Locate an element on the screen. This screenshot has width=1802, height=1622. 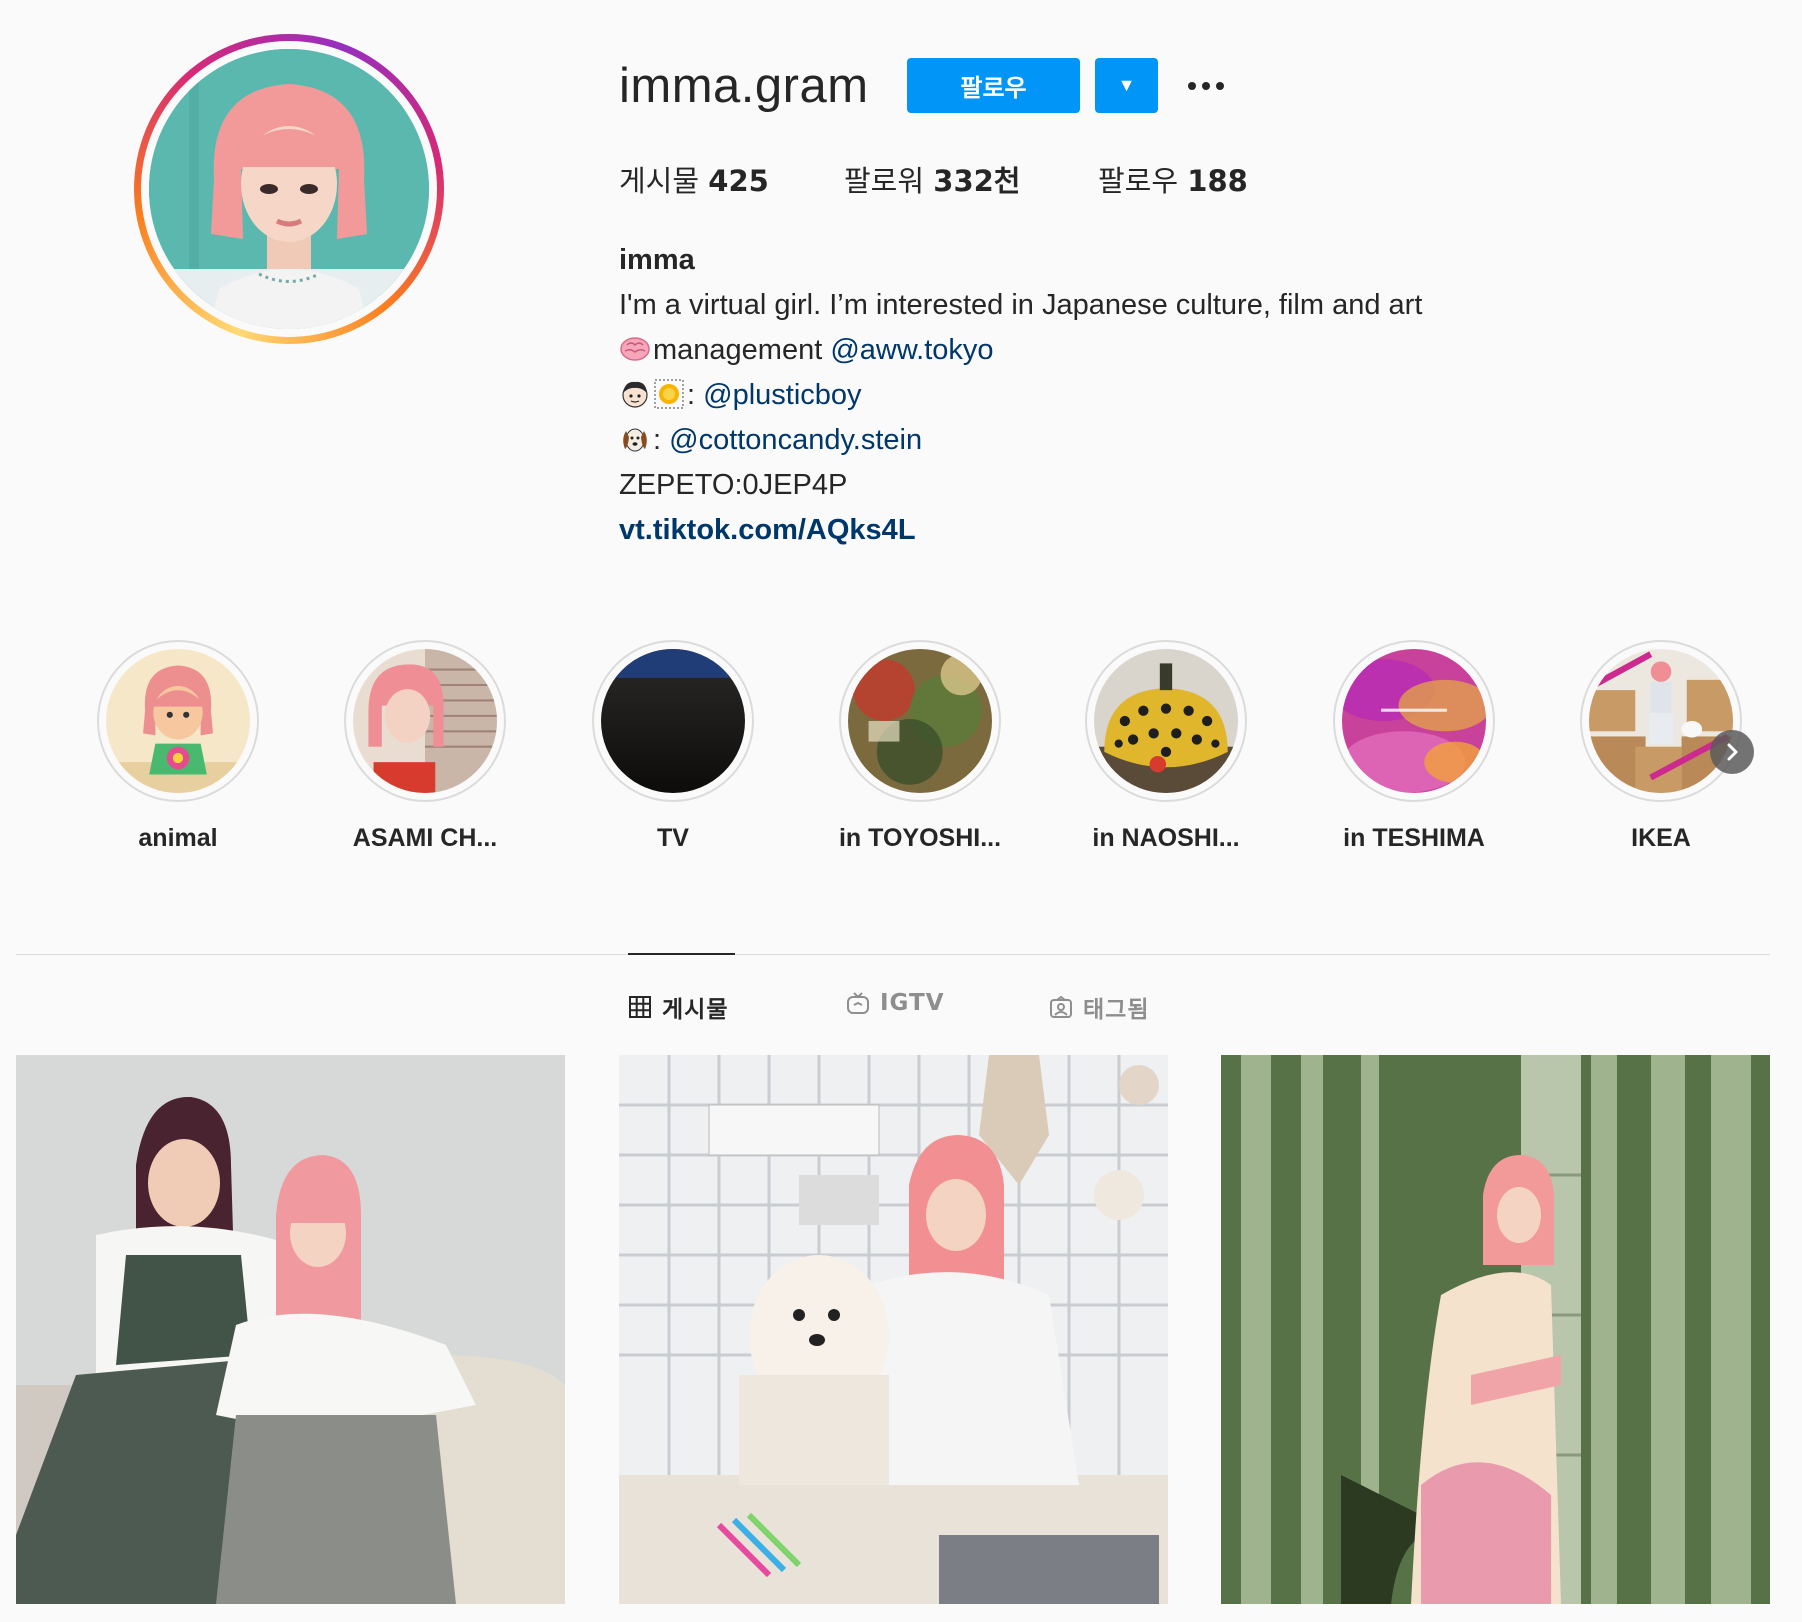
bio-line-cottoncandy: : @cottoncandy.stein is located at coordinates (1119, 440).